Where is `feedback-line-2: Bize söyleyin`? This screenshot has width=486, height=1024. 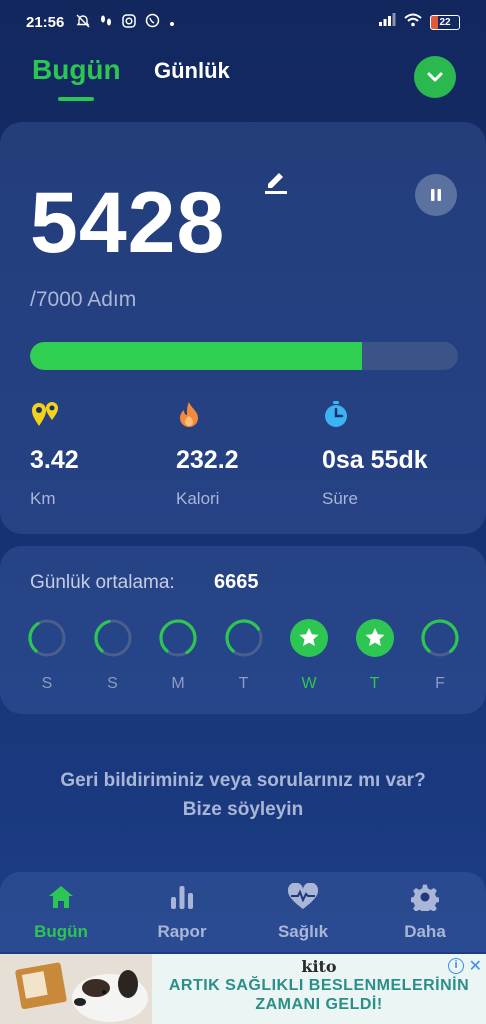
feedback-line-2: Bize söyleyin is located at coordinates (243, 809).